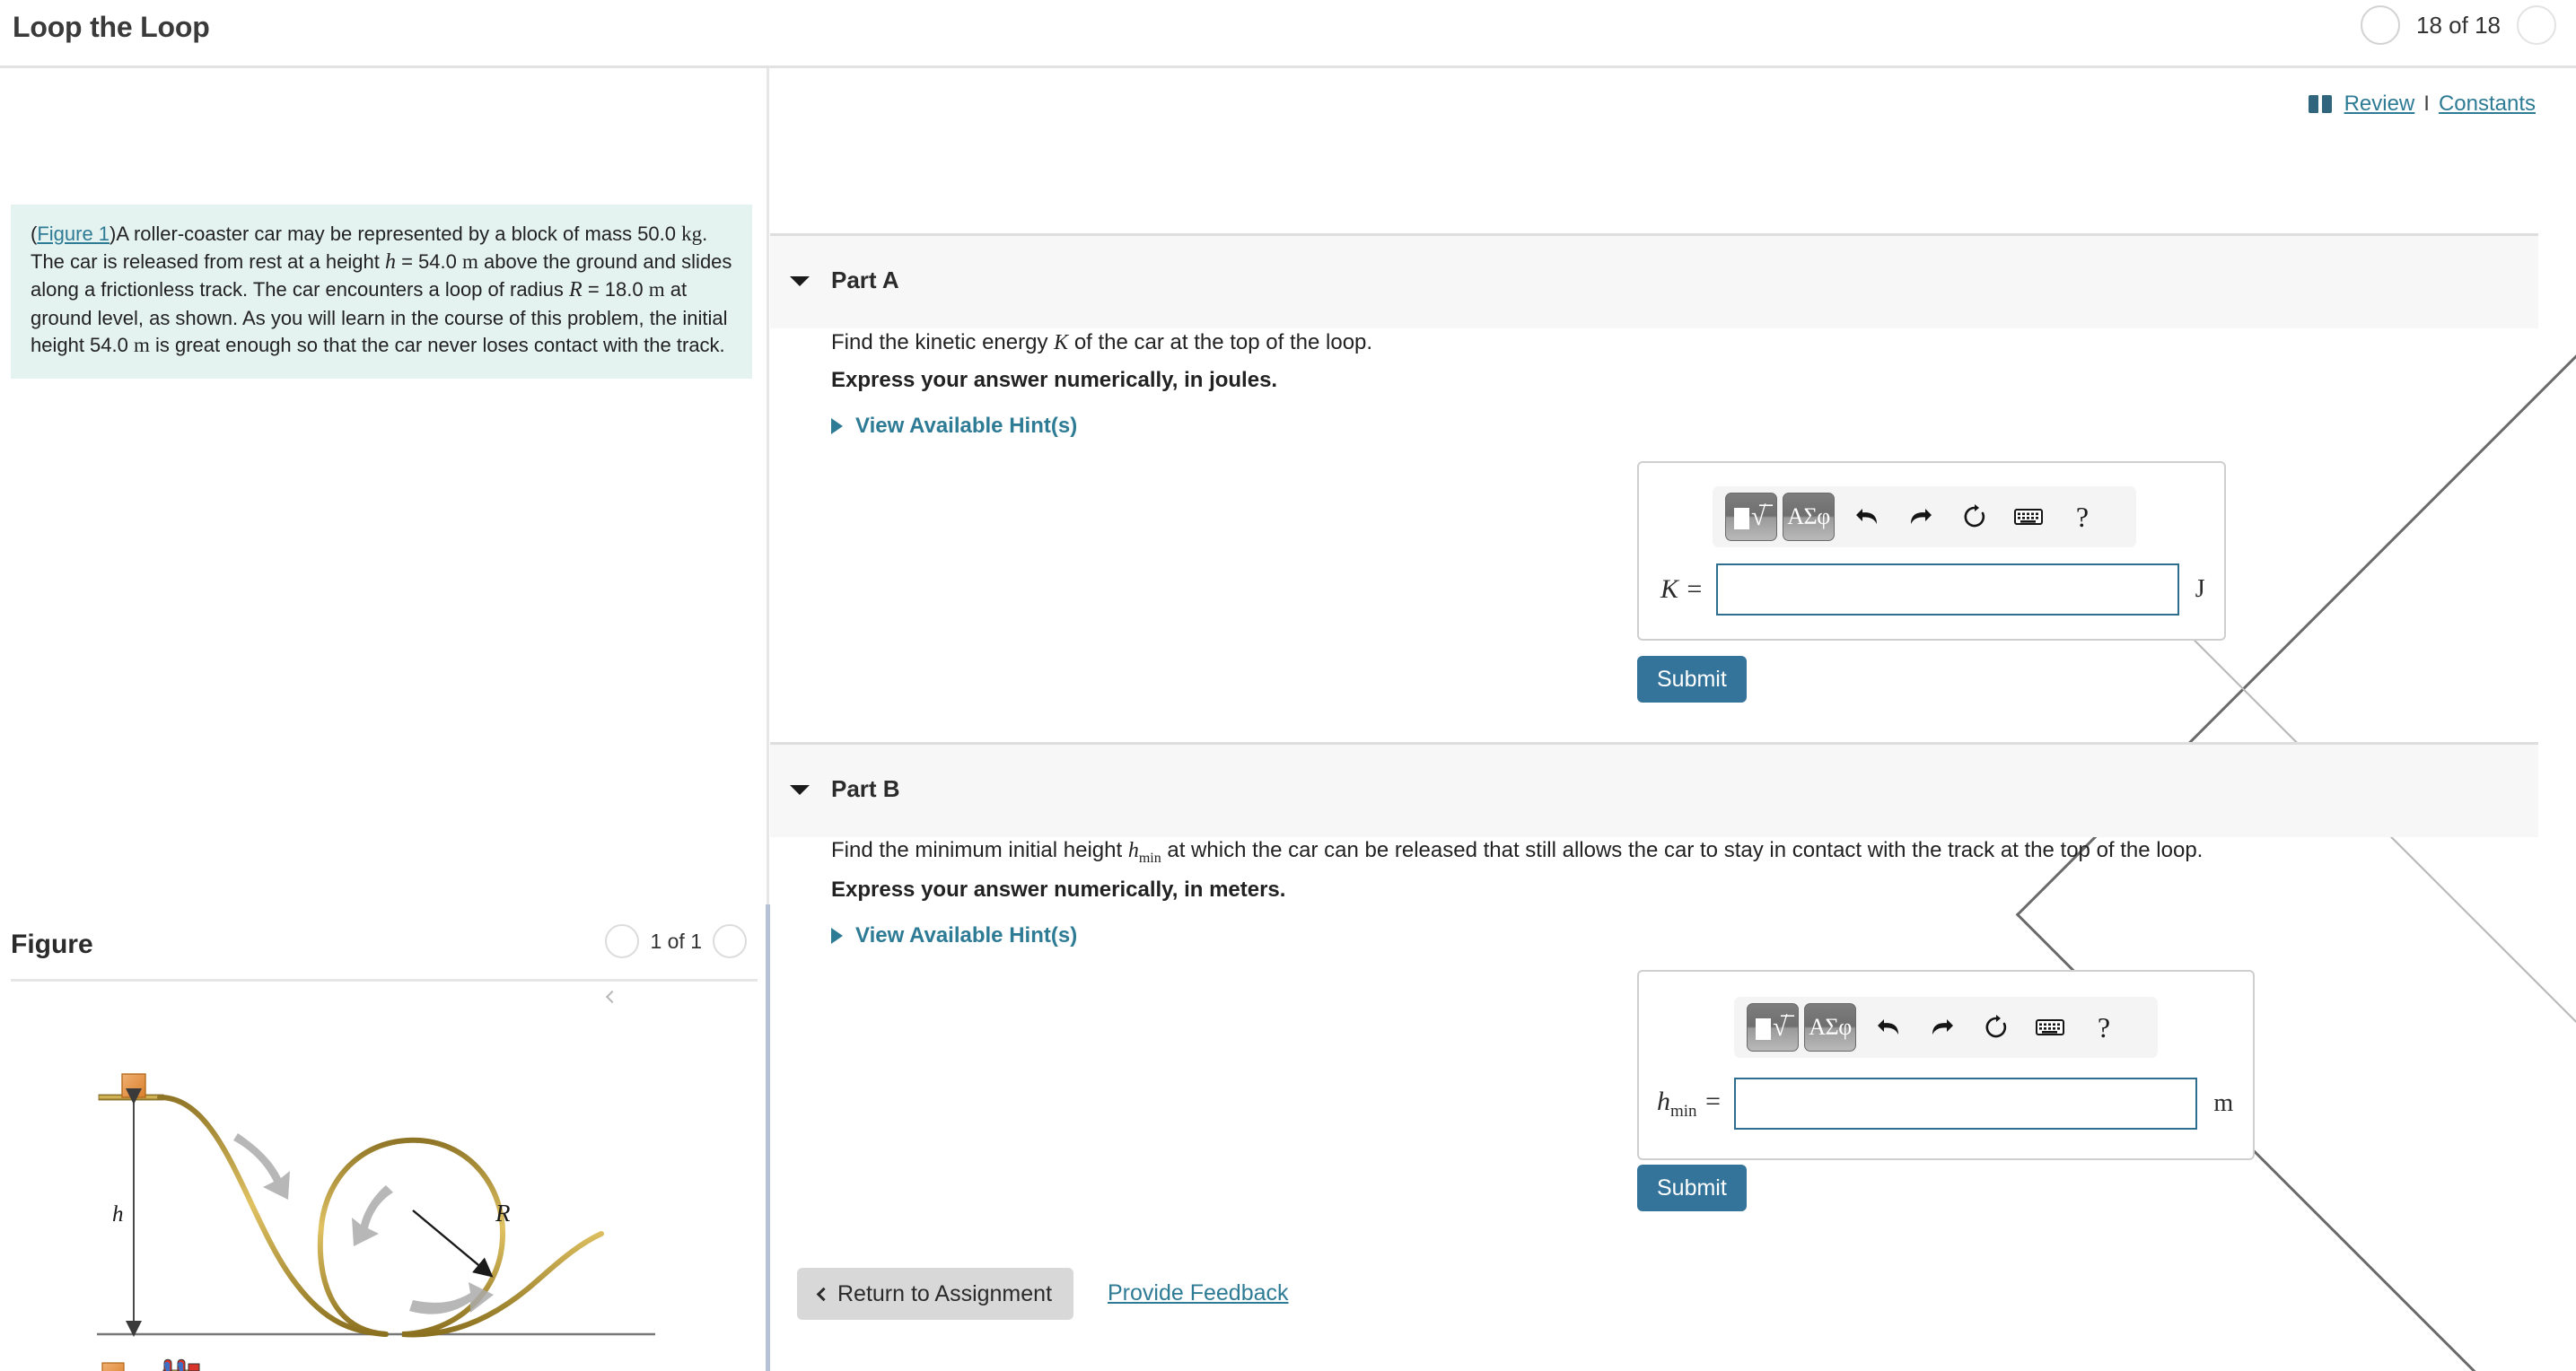 The width and height of the screenshot is (2576, 1371). Describe the element at coordinates (865, 279) in the screenshot. I see `part-a-label: Part A` at that location.